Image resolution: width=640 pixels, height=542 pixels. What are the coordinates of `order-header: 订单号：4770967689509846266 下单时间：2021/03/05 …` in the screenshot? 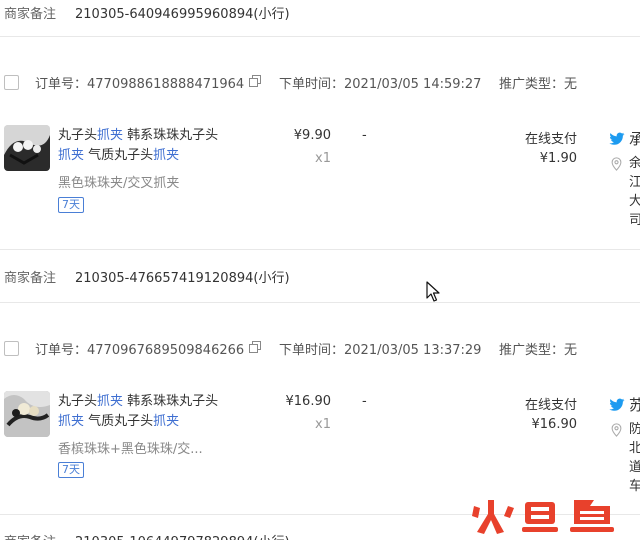 It's located at (320, 348).